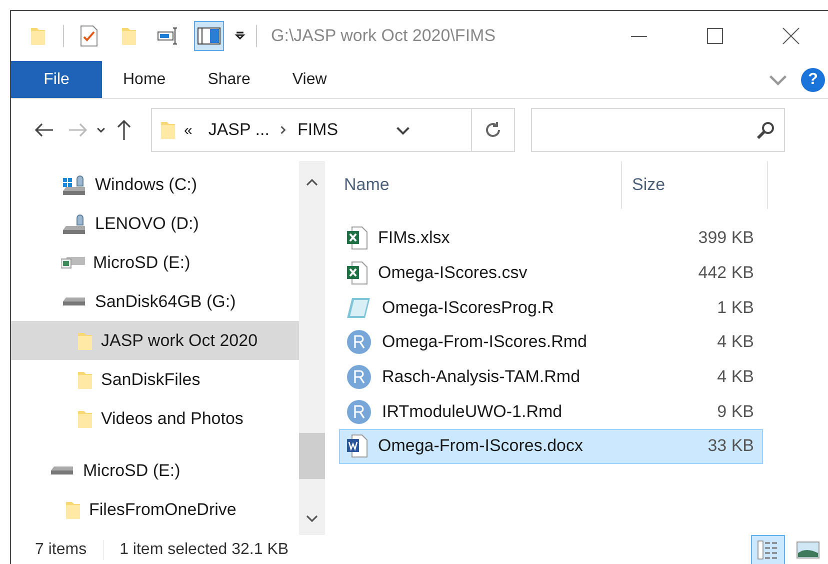  What do you see at coordinates (155, 223) in the screenshot?
I see `nav-item: LENOVO (D:)` at bounding box center [155, 223].